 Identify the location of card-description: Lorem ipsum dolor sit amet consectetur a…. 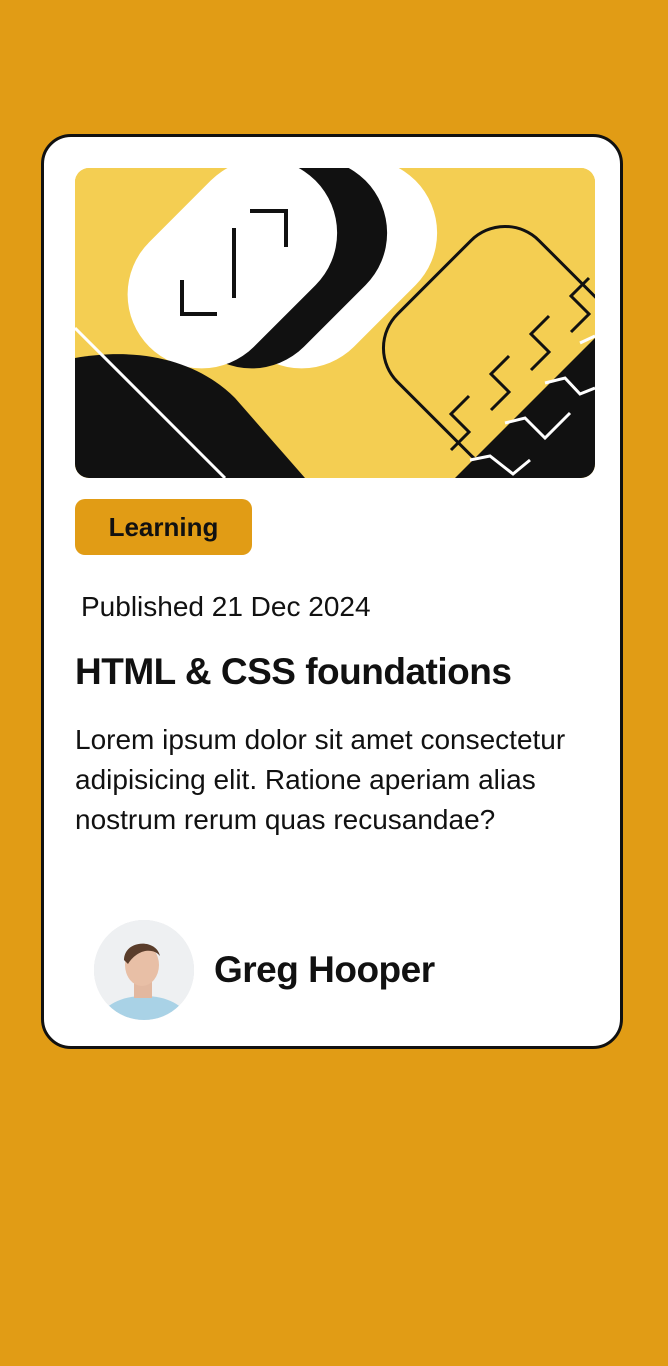
(320, 779).